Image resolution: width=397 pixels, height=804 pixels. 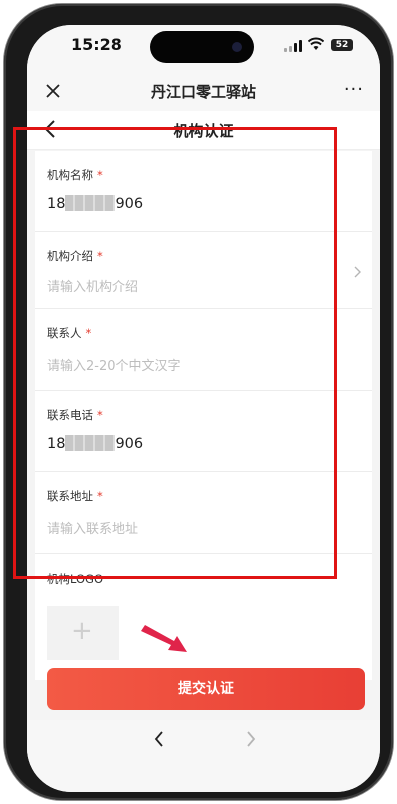 I want to click on status-bar: 15:28 52, so click(x=203, y=48).